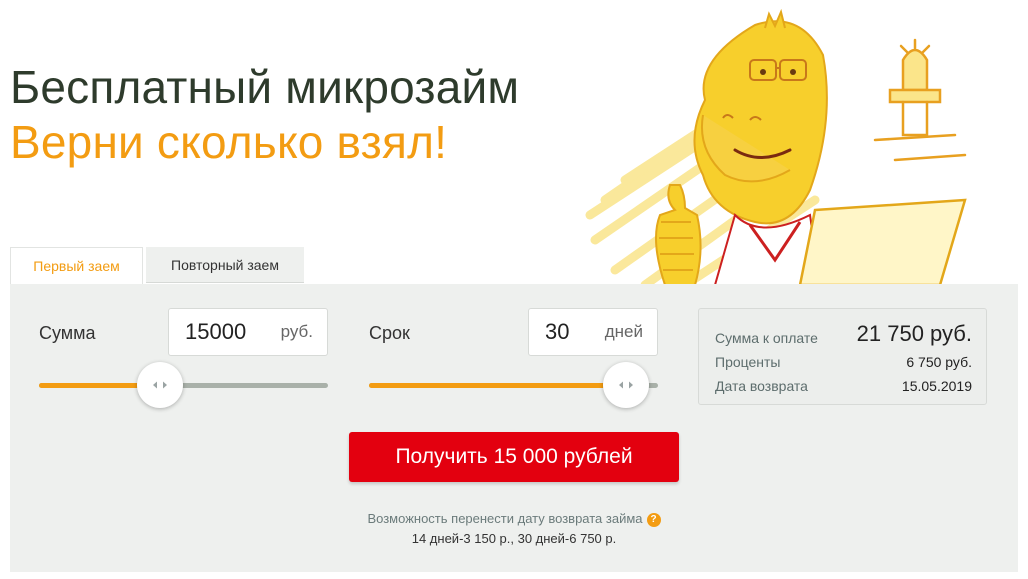 The width and height of the screenshot is (1028, 579). Describe the element at coordinates (225, 265) in the screenshot. I see `tab-repeat-loan: Повторный заем` at that location.